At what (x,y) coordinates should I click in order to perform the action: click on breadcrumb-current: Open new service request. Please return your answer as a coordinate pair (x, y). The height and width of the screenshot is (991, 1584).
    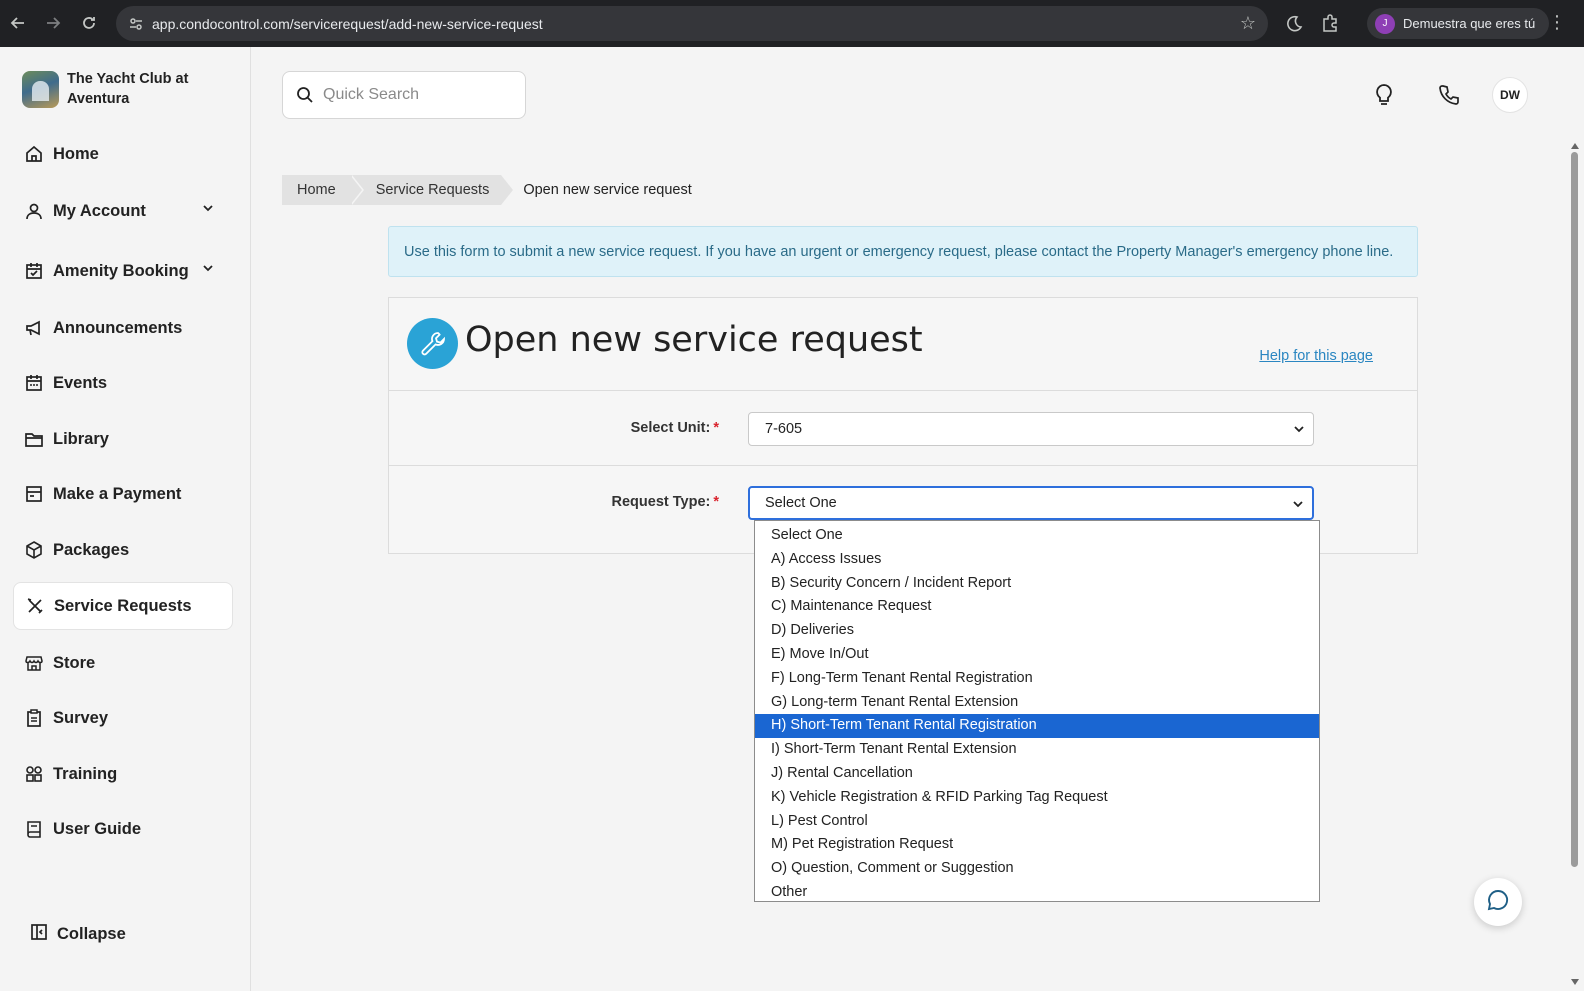
    Looking at the image, I should click on (607, 190).